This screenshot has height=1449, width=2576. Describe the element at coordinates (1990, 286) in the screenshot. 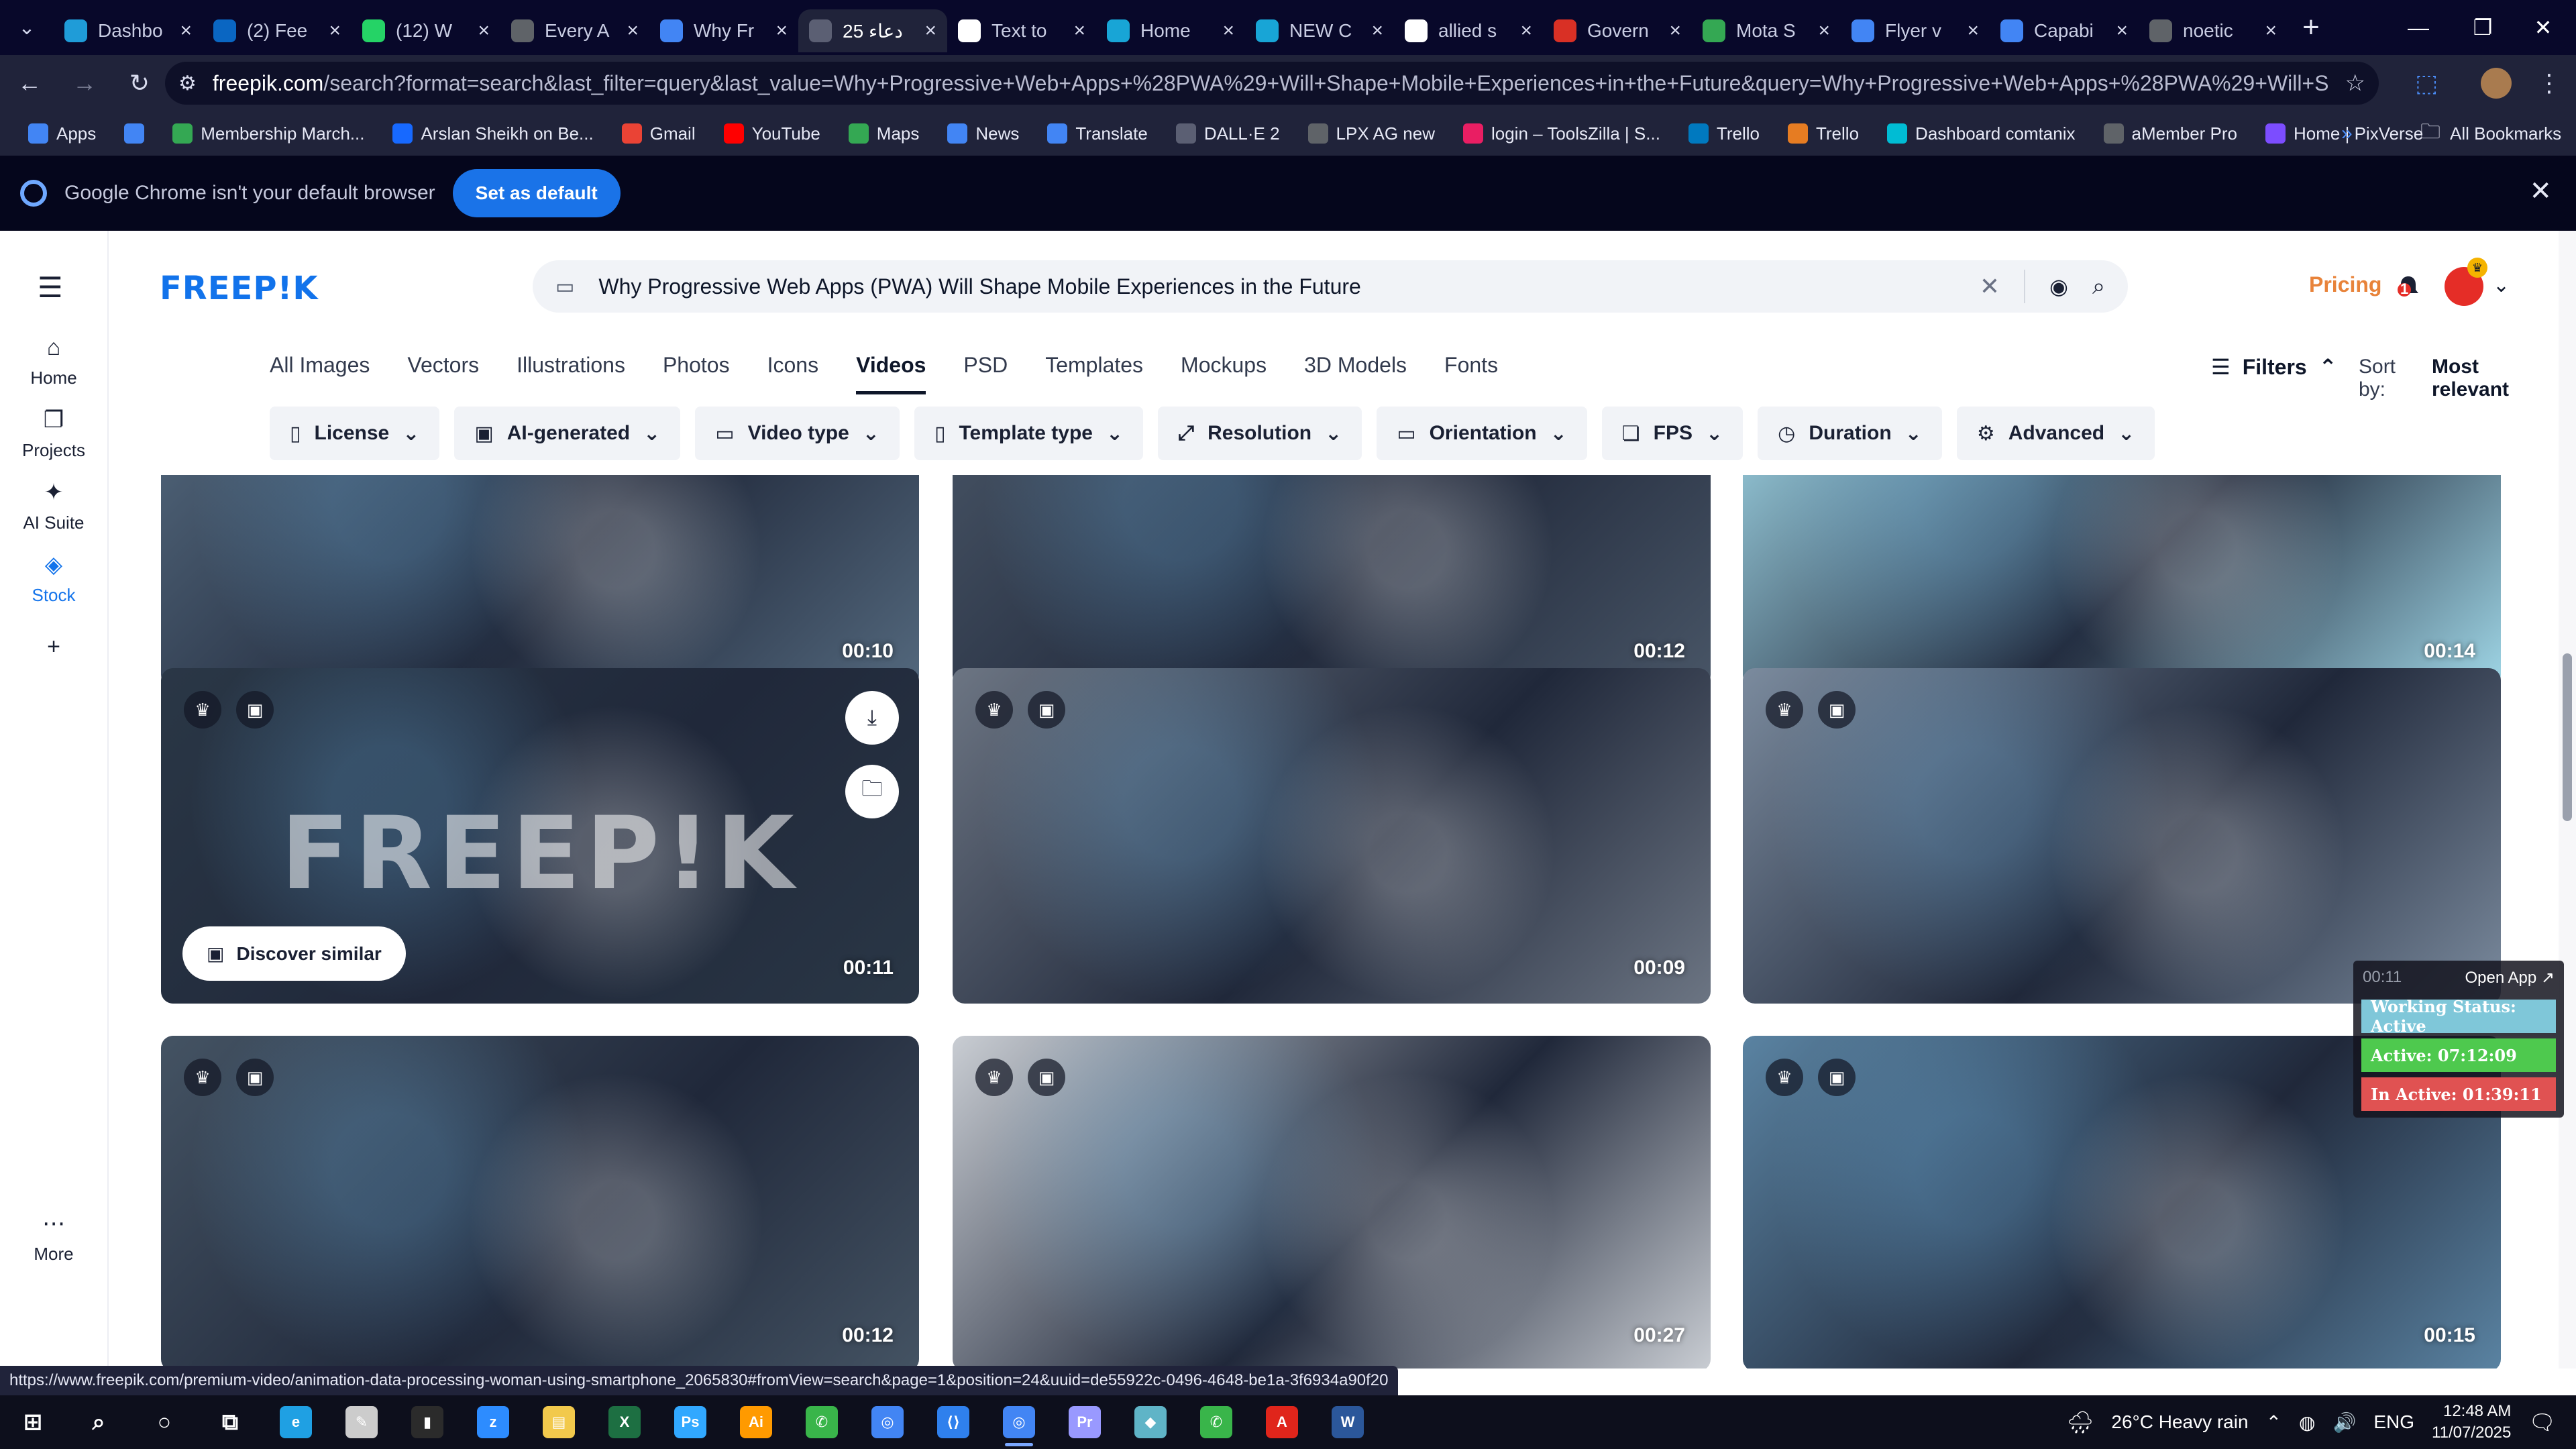

I see `clear-search-icon: ✕` at that location.